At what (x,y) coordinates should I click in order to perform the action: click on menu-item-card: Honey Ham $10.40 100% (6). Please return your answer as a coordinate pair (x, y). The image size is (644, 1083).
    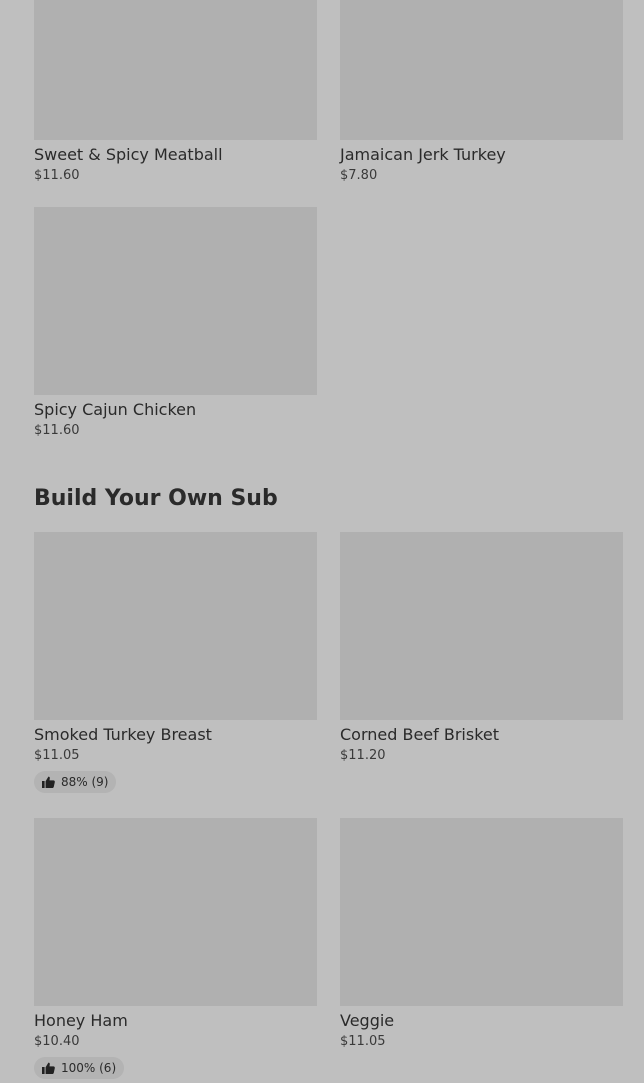
    Looking at the image, I should click on (175, 950).